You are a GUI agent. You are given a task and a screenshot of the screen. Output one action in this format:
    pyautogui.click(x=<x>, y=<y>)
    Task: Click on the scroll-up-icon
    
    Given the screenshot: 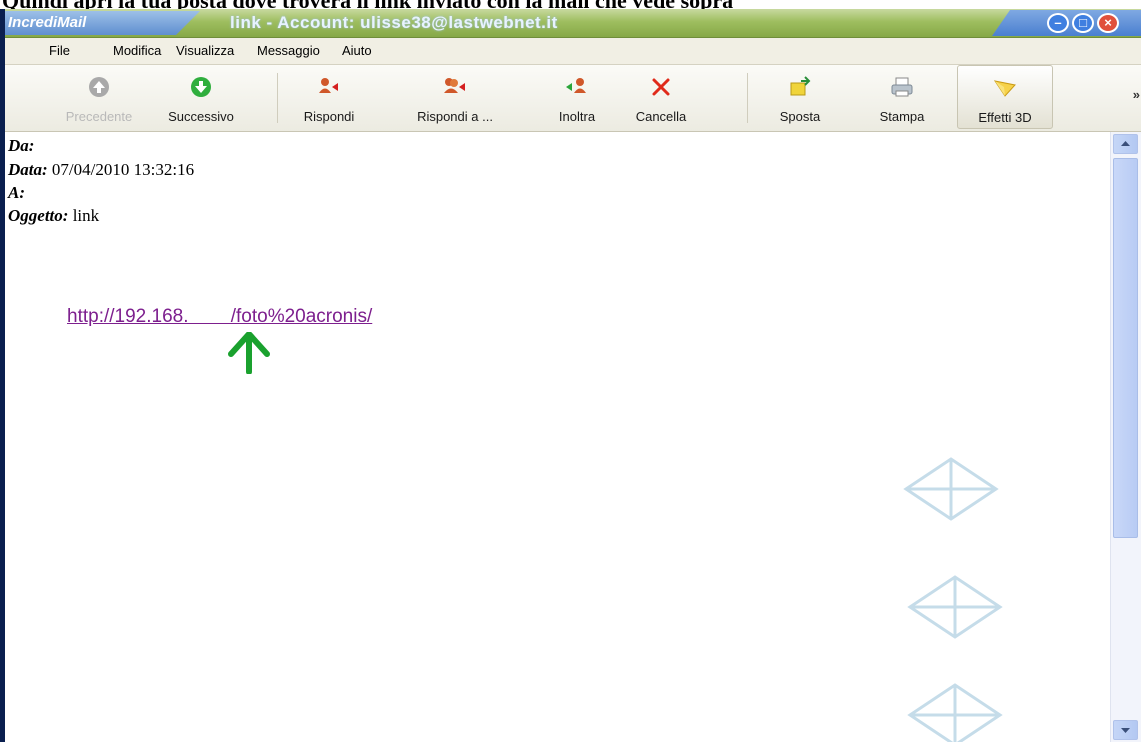 What is the action you would take?
    pyautogui.click(x=1125, y=143)
    